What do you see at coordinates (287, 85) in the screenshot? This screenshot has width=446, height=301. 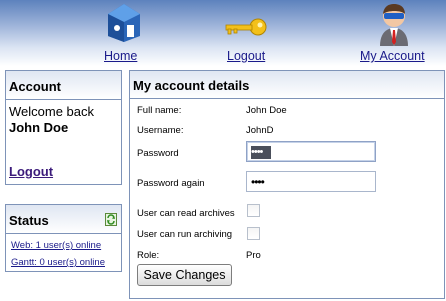 I see `account-details-title: My account details` at bounding box center [287, 85].